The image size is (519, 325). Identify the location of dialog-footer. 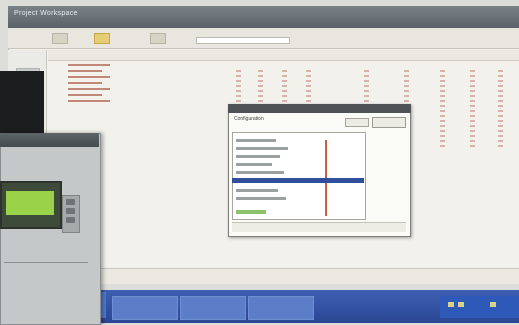
(319, 227).